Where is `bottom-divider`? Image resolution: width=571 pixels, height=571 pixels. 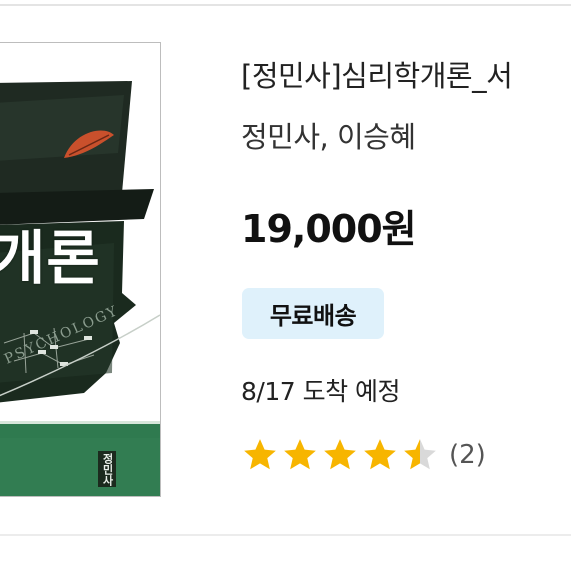
bottom-divider is located at coordinates (285, 535).